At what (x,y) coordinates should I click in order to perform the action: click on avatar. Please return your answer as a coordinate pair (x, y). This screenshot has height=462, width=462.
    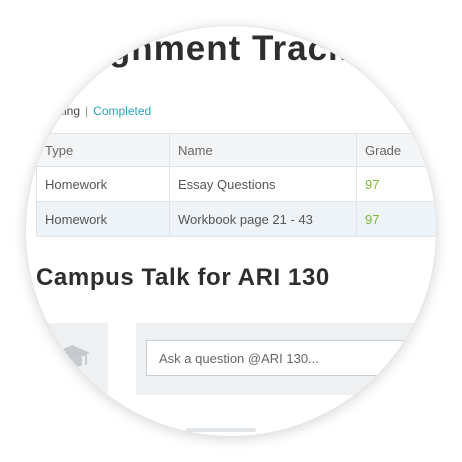
    Looking at the image, I should click on (72, 359).